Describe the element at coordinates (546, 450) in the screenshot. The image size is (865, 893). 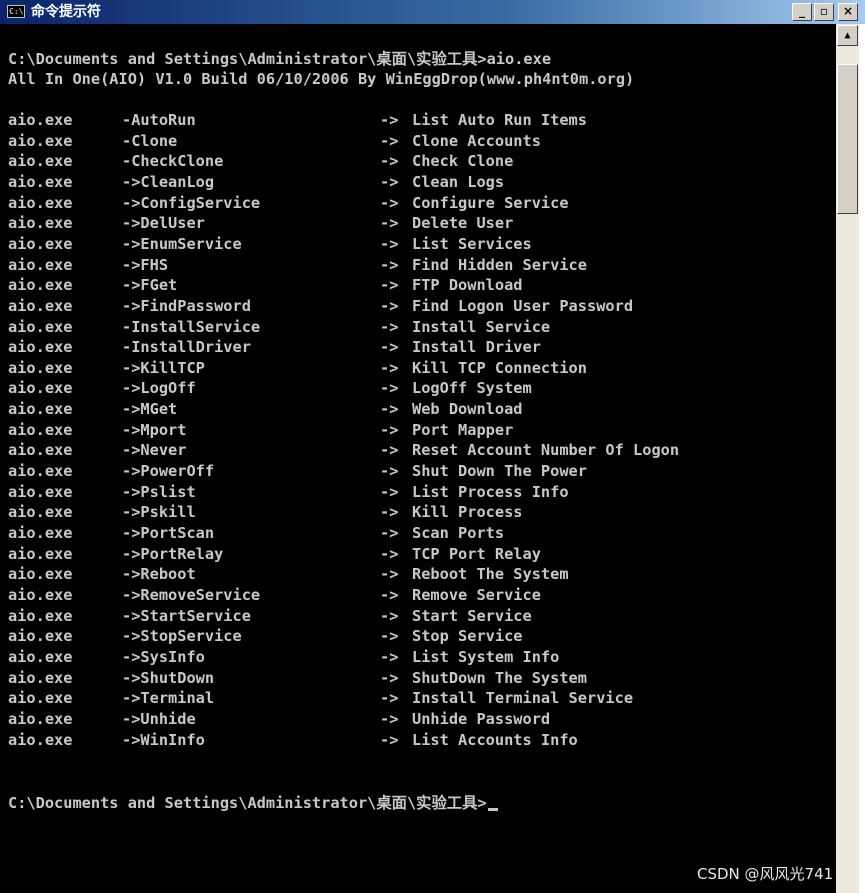
I see `usage-description: Reset Account Number Of Logon` at that location.